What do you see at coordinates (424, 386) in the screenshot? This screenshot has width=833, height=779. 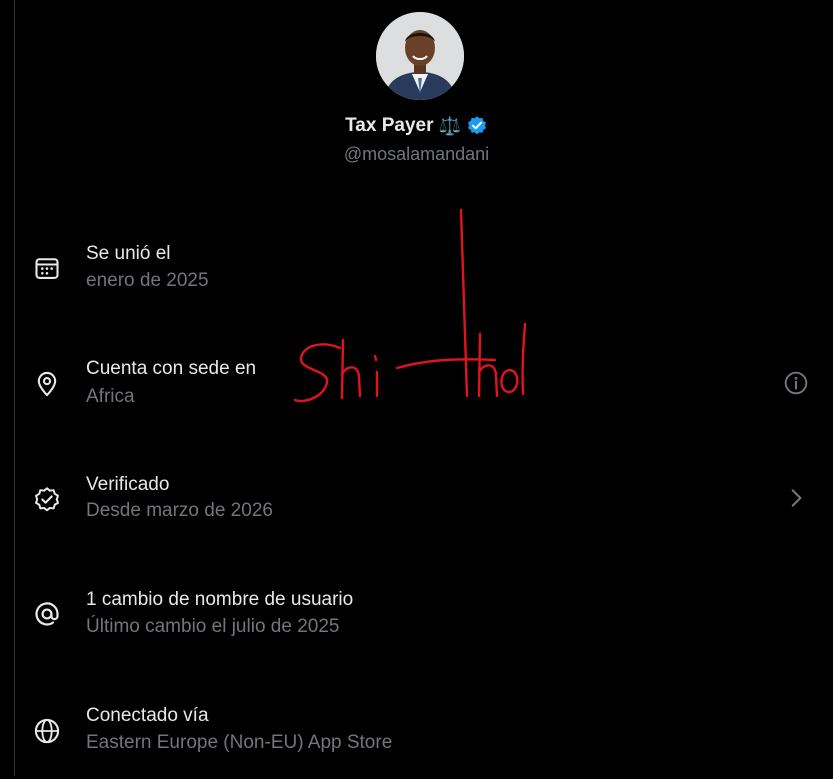 I see `row-based-in: Cuenta con sede en Africa` at bounding box center [424, 386].